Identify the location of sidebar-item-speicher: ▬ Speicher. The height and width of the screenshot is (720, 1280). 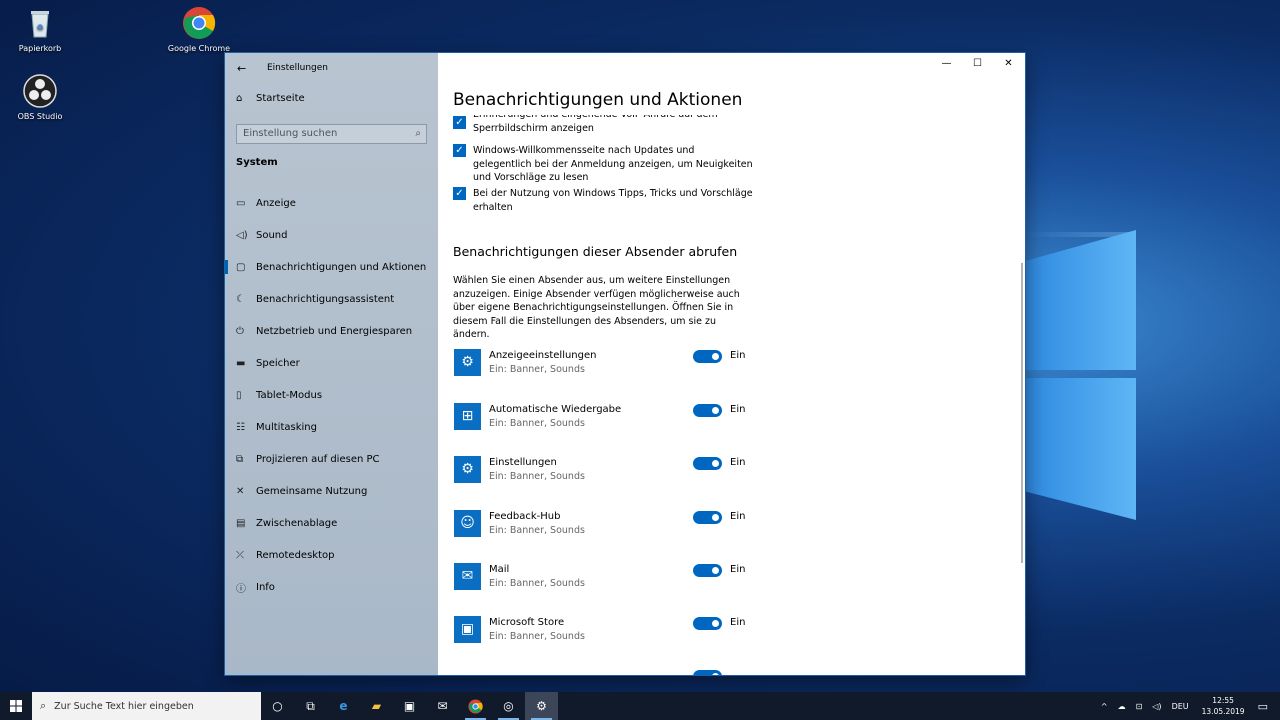
(331, 363).